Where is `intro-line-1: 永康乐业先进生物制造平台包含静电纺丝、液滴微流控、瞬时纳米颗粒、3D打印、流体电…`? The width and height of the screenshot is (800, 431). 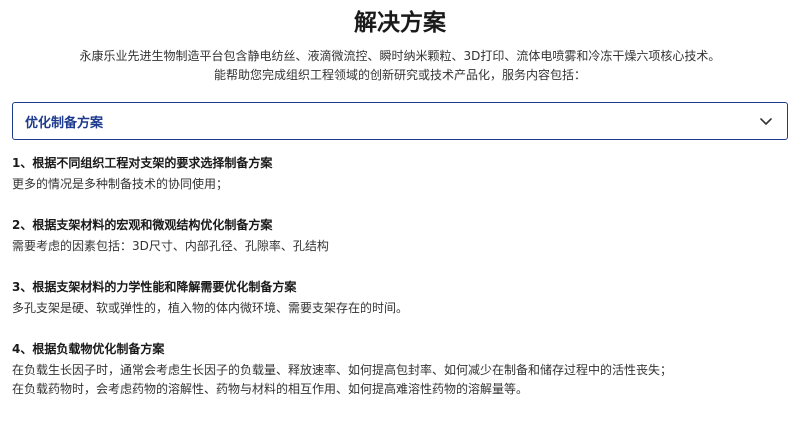 intro-line-1: 永康乐业先进生物制造平台包含静电纺丝、液滴微流控、瞬时纳米颗粒、3D打印、流体电… is located at coordinates (400, 56).